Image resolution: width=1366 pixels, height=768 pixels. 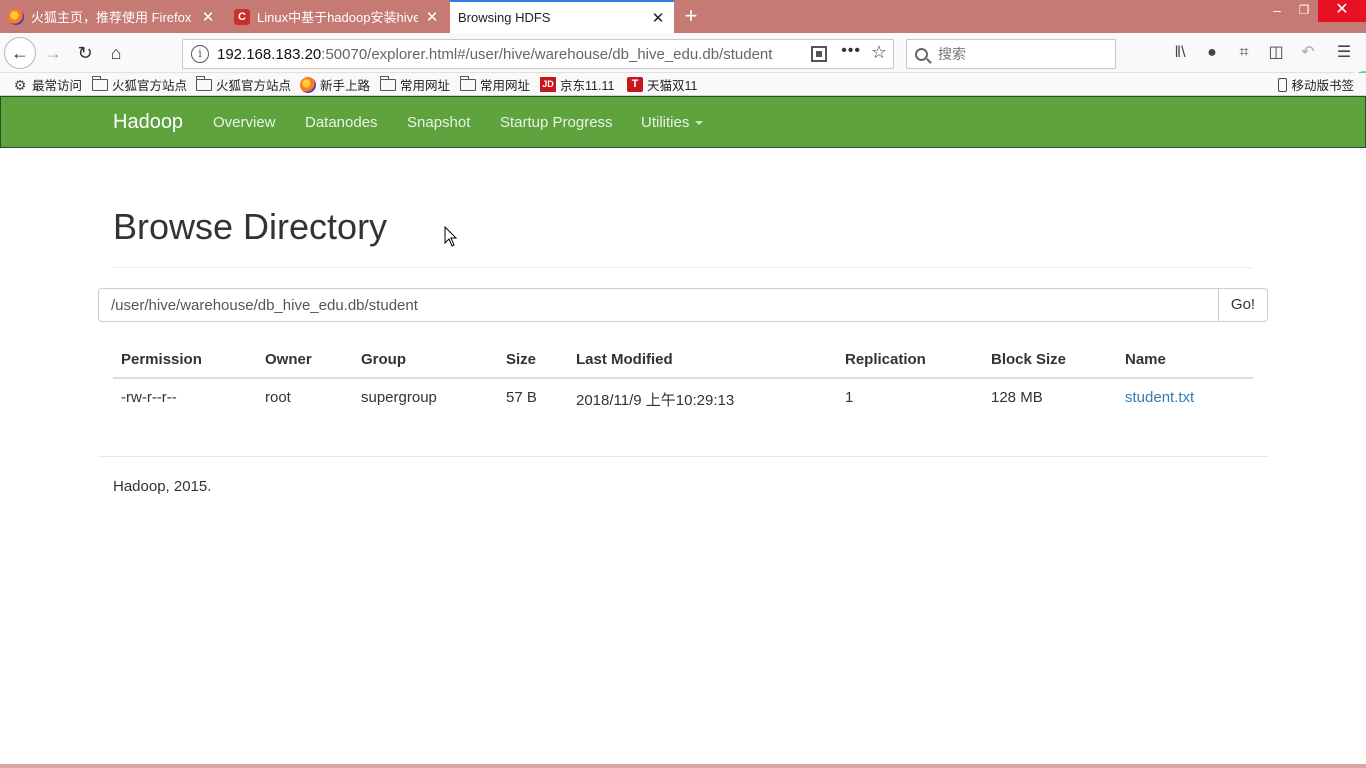 I want to click on directory-path-input, so click(x=658, y=305).